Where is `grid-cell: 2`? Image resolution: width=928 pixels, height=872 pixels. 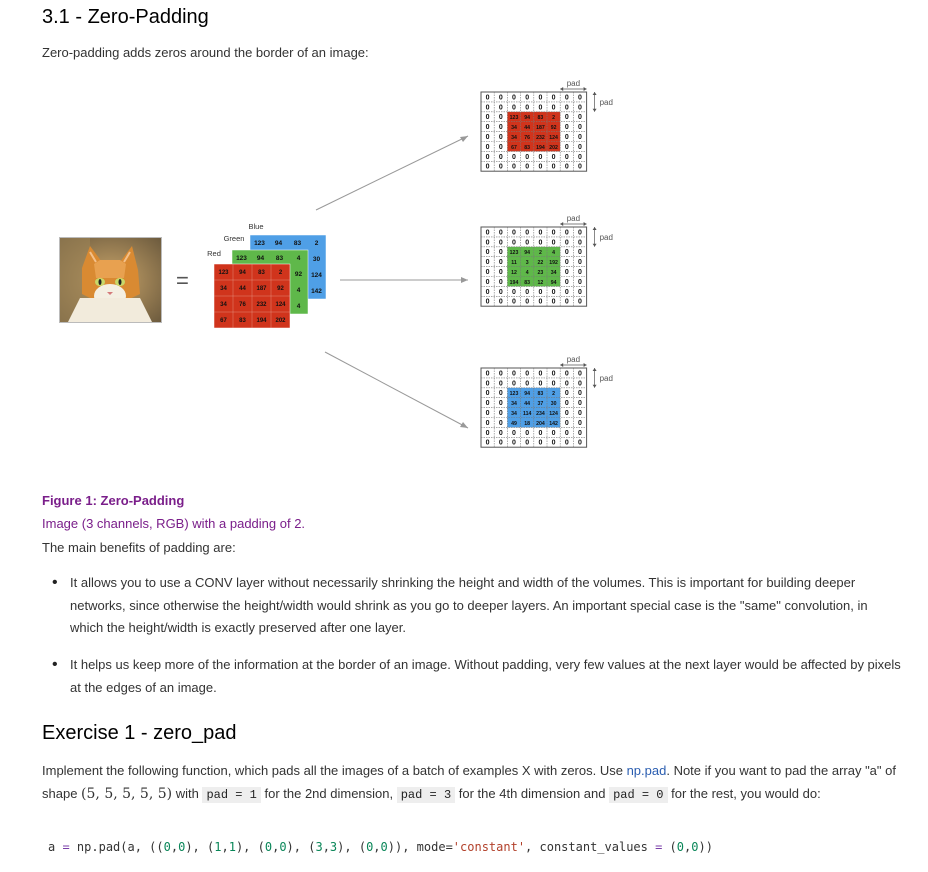 grid-cell: 2 is located at coordinates (553, 394).